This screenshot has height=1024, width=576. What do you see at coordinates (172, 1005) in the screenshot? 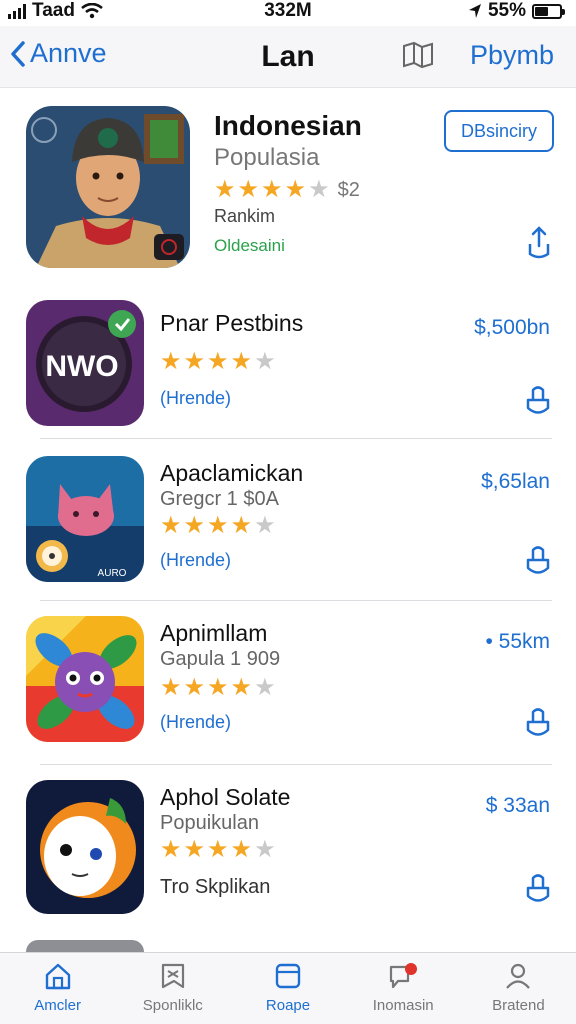
I see `tab-label: Sponliklc` at bounding box center [172, 1005].